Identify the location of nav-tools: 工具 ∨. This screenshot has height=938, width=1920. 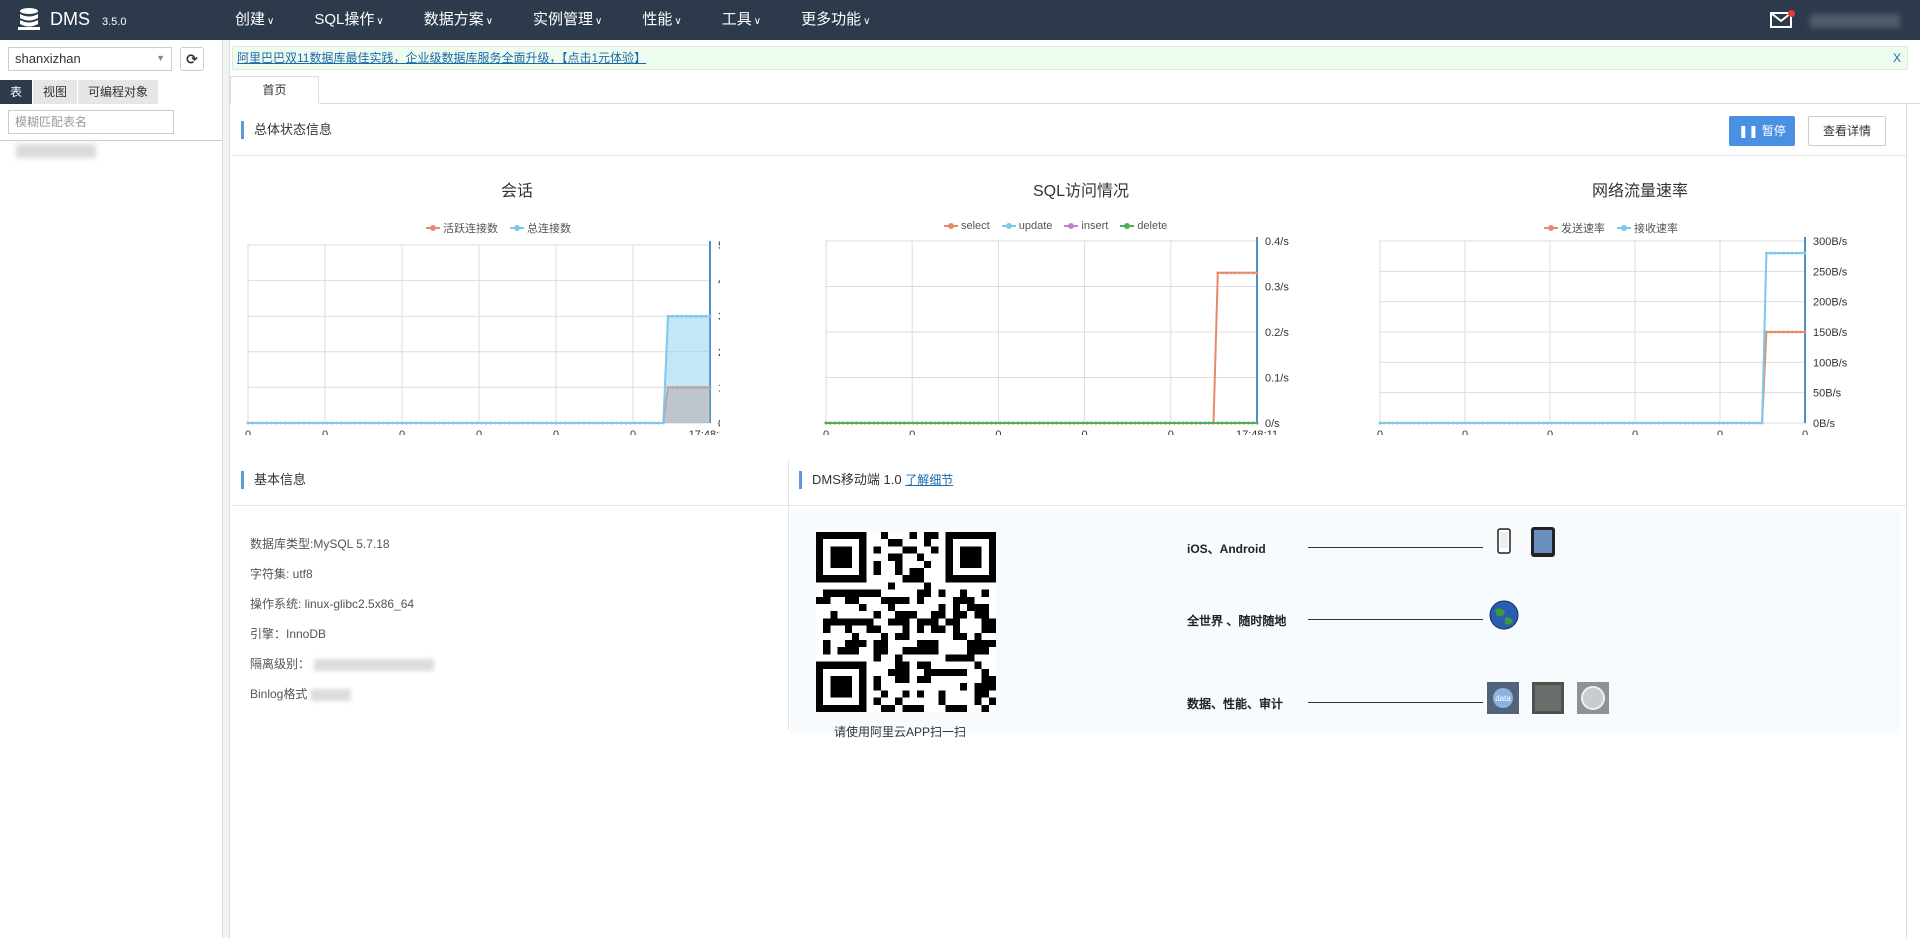
(741, 20).